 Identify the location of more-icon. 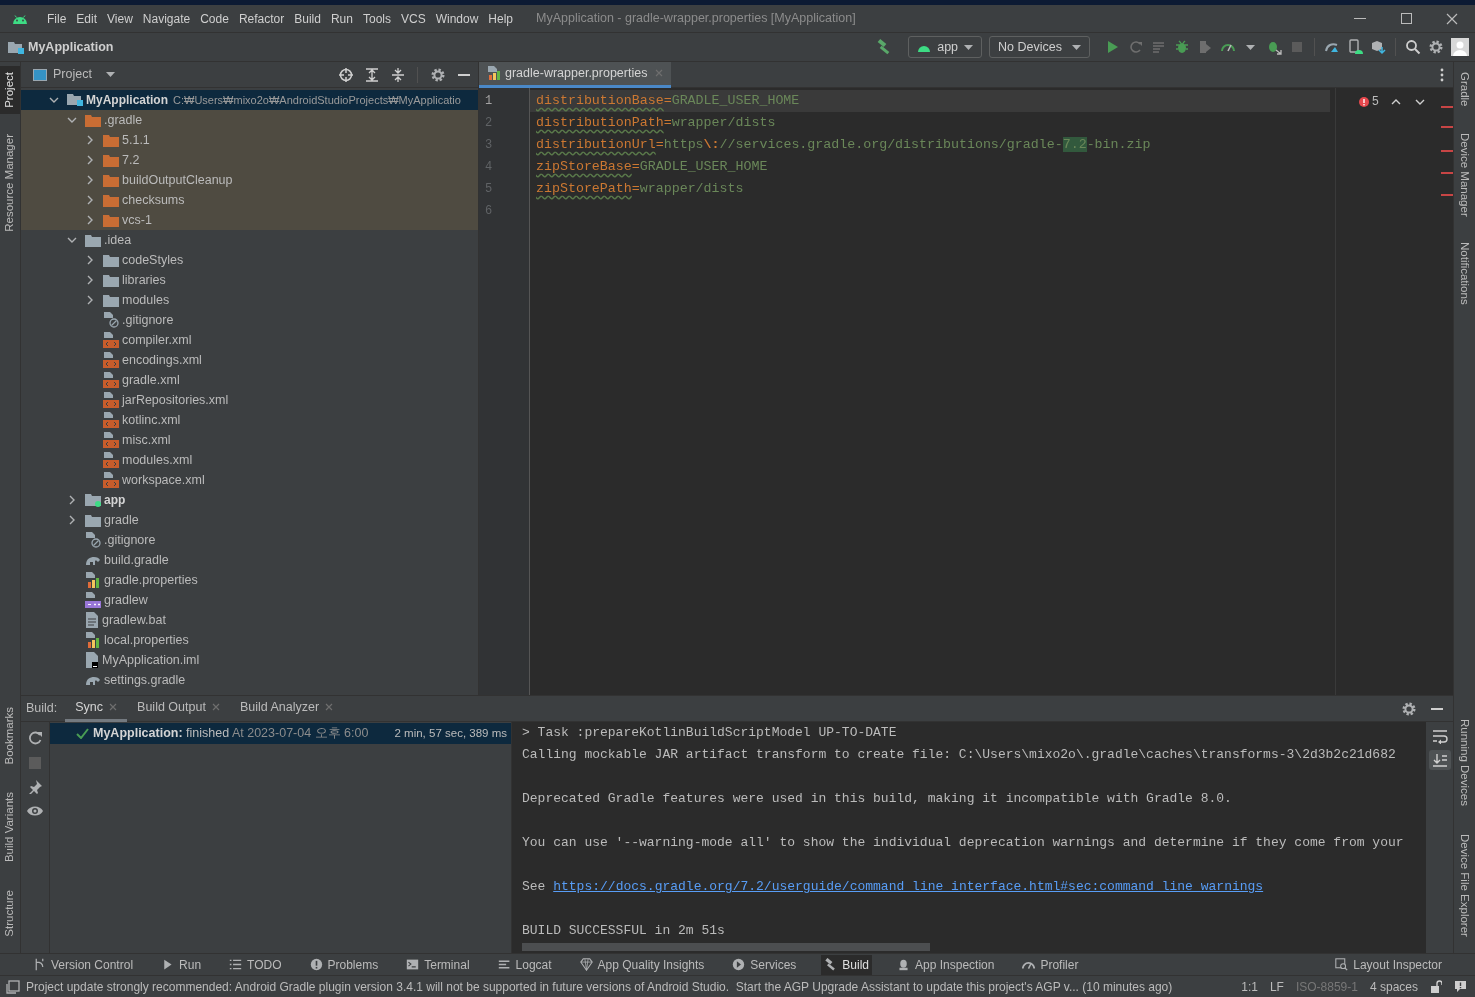
(1442, 74).